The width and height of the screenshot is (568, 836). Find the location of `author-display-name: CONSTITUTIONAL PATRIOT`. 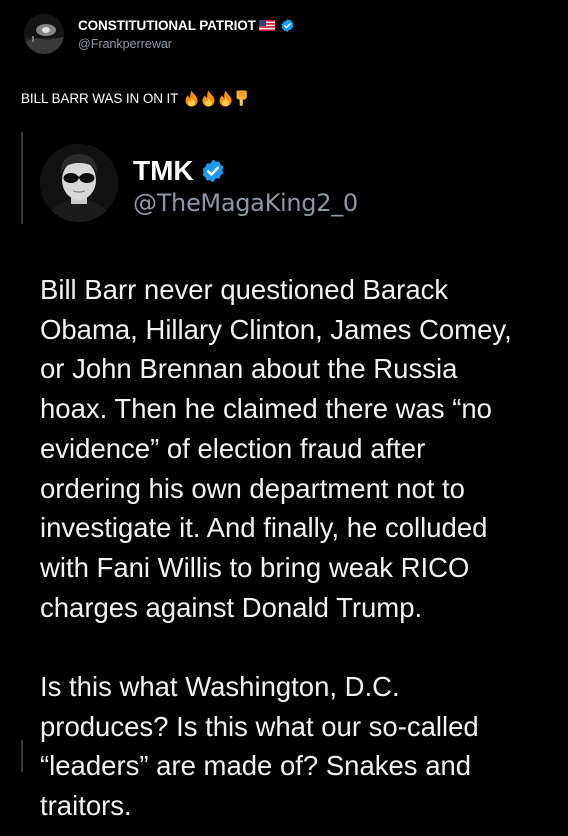

author-display-name: CONSTITUTIONAL PATRIOT is located at coordinates (167, 25).